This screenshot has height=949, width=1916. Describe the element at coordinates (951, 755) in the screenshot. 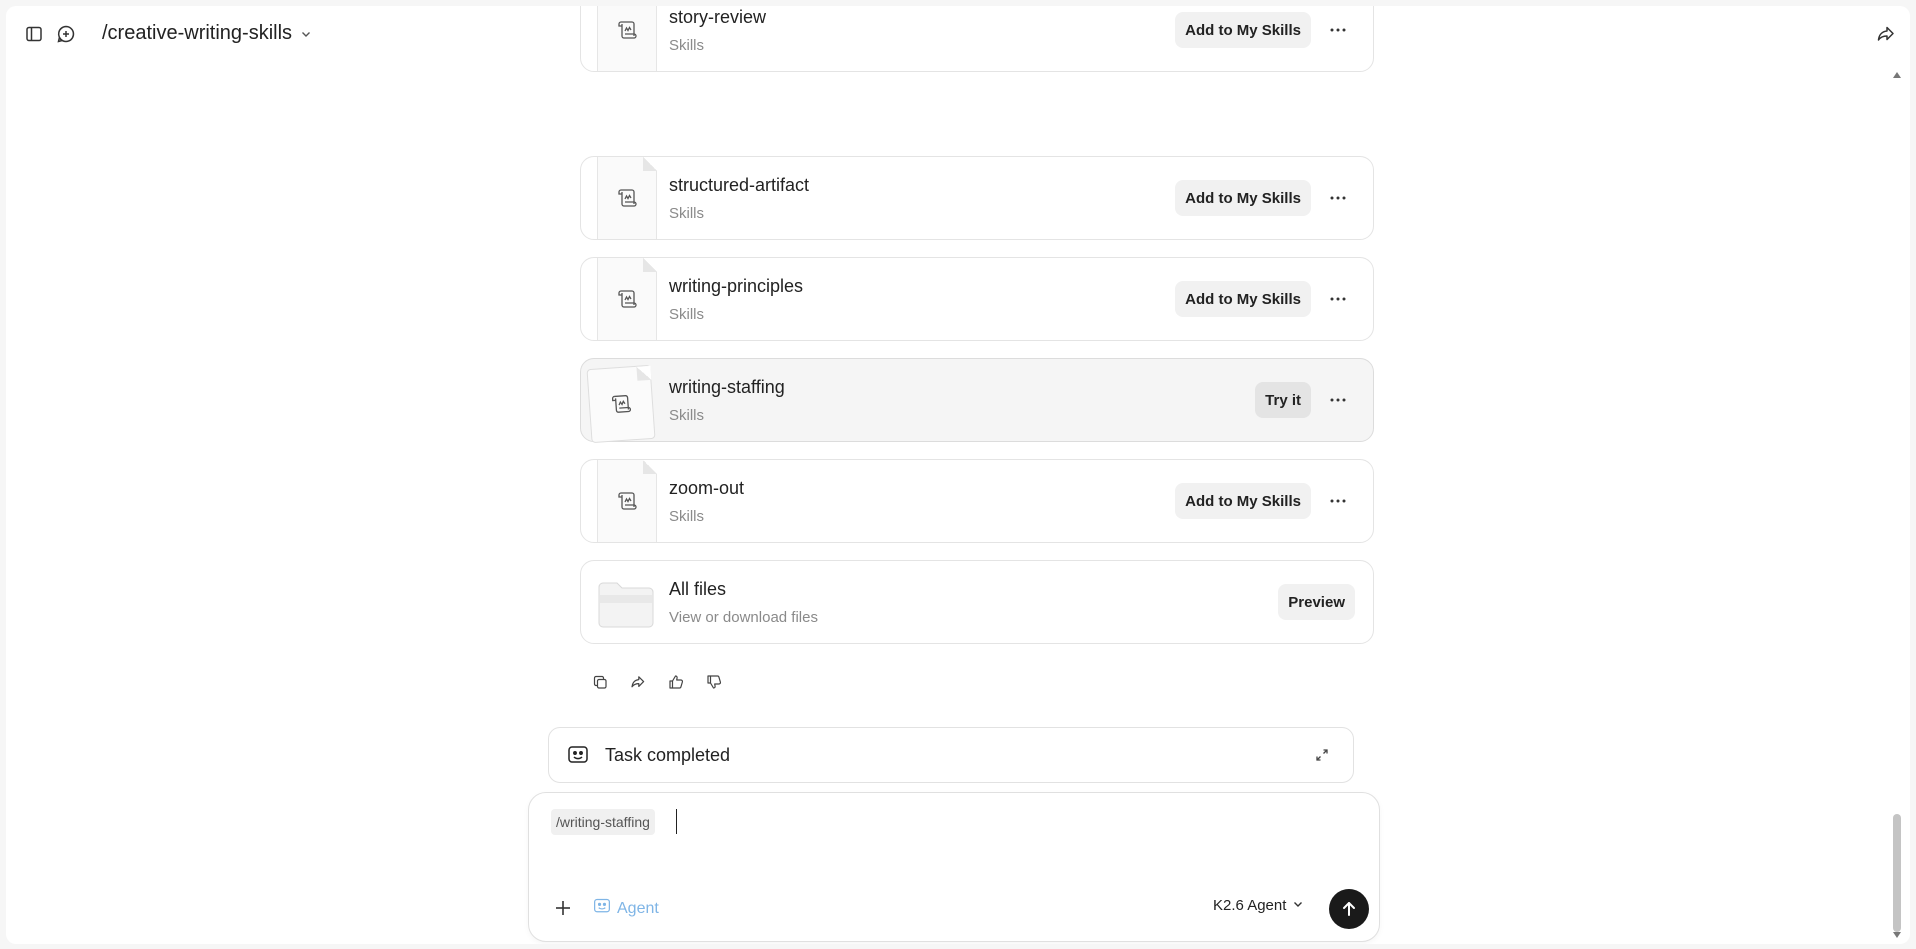

I see `task-status-bar: Task completed` at that location.